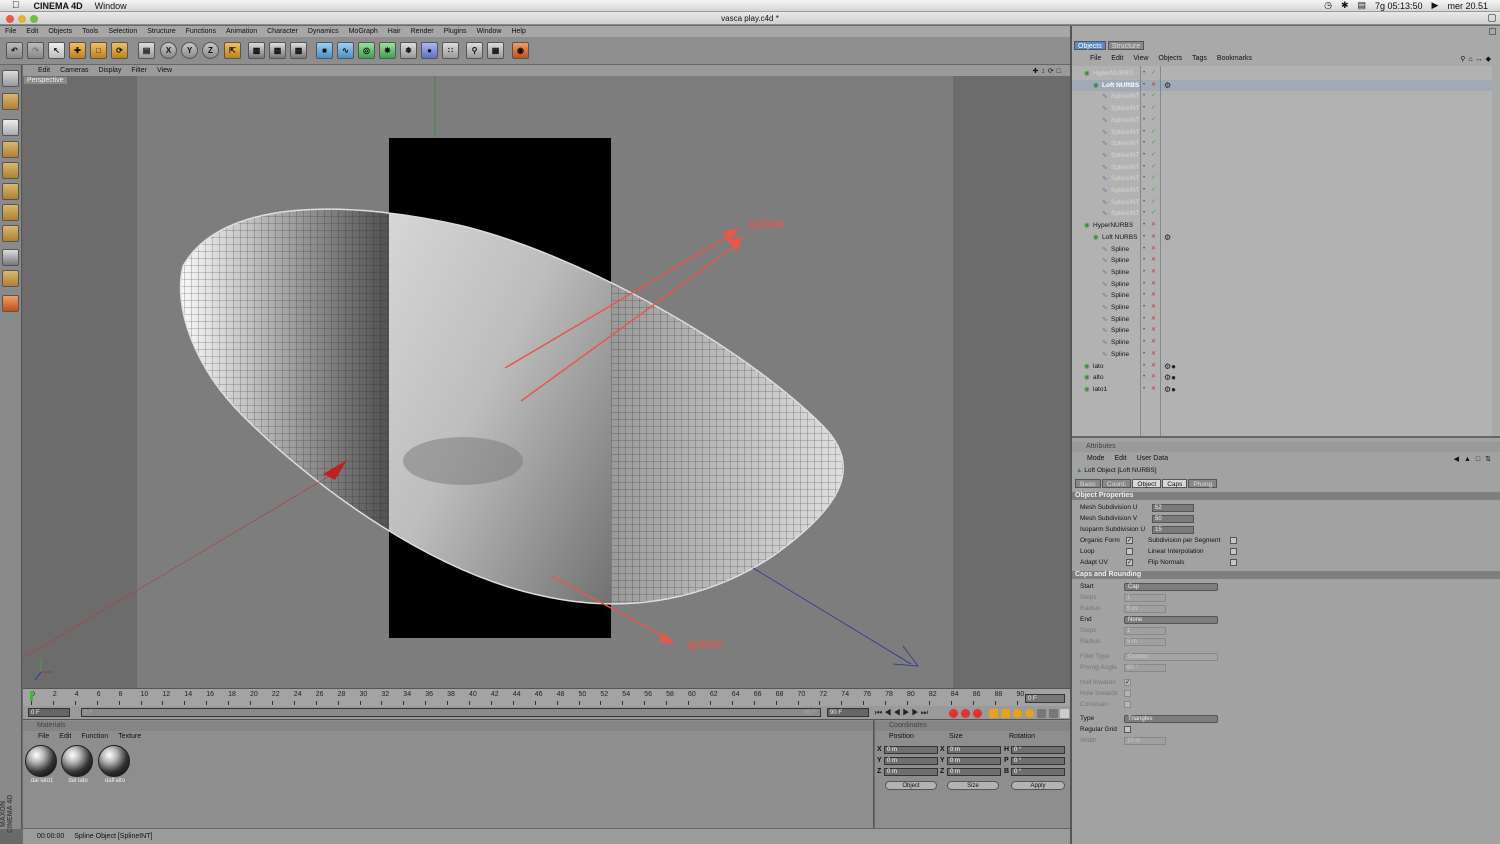  I want to click on attr-tab-phong: Phong, so click(1203, 483).